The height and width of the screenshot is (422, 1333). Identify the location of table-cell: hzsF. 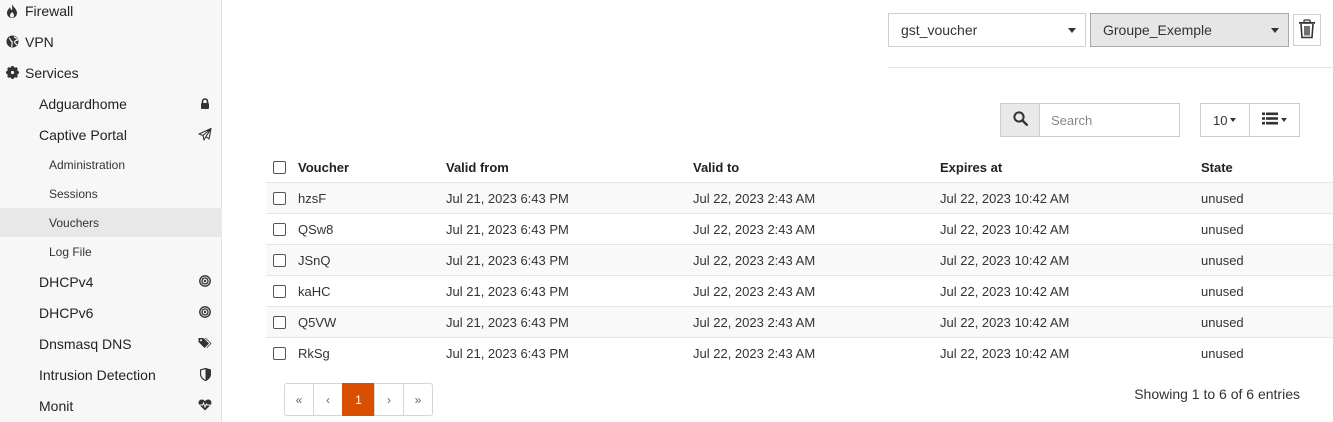
(312, 198).